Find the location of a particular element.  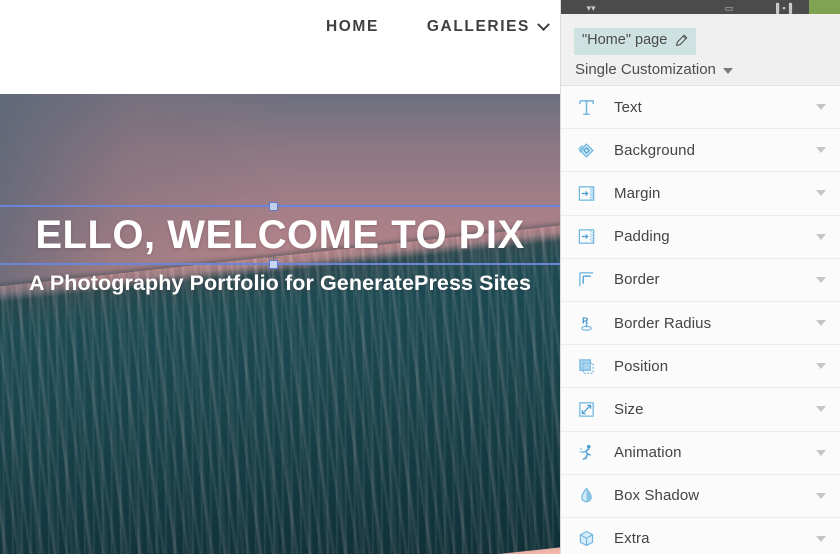

option-label: Extra is located at coordinates (632, 539).